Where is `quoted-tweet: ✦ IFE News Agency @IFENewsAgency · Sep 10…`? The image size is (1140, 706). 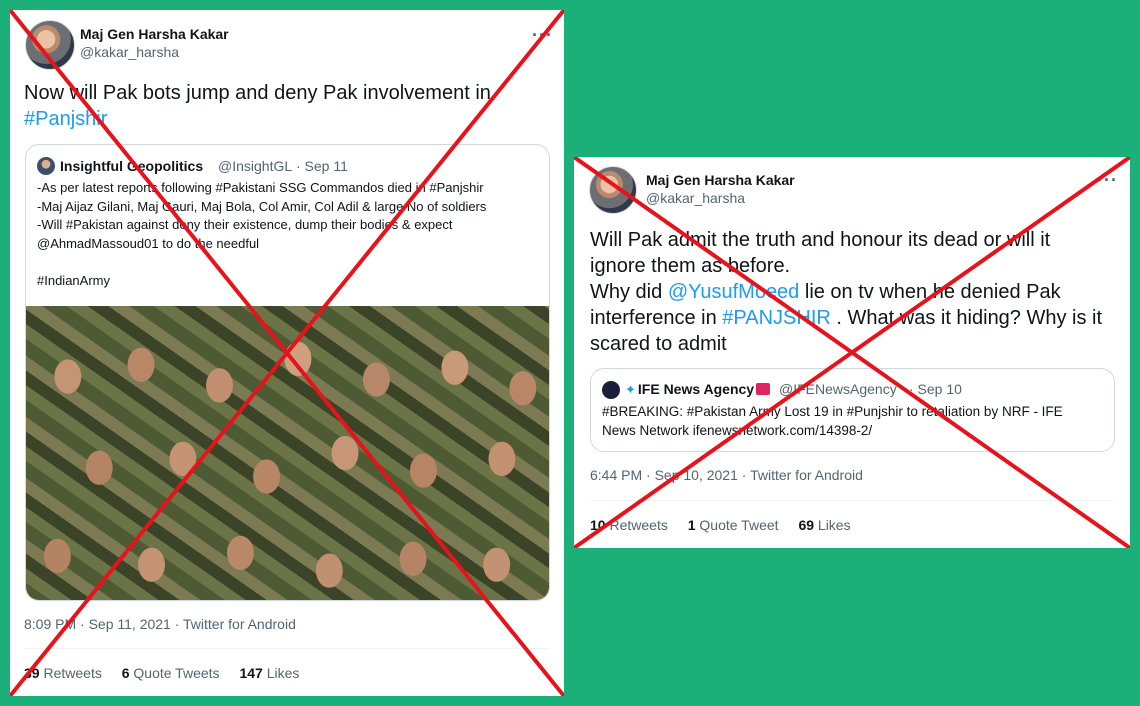 quoted-tweet: ✦ IFE News Agency @IFENewsAgency · Sep 10… is located at coordinates (852, 410).